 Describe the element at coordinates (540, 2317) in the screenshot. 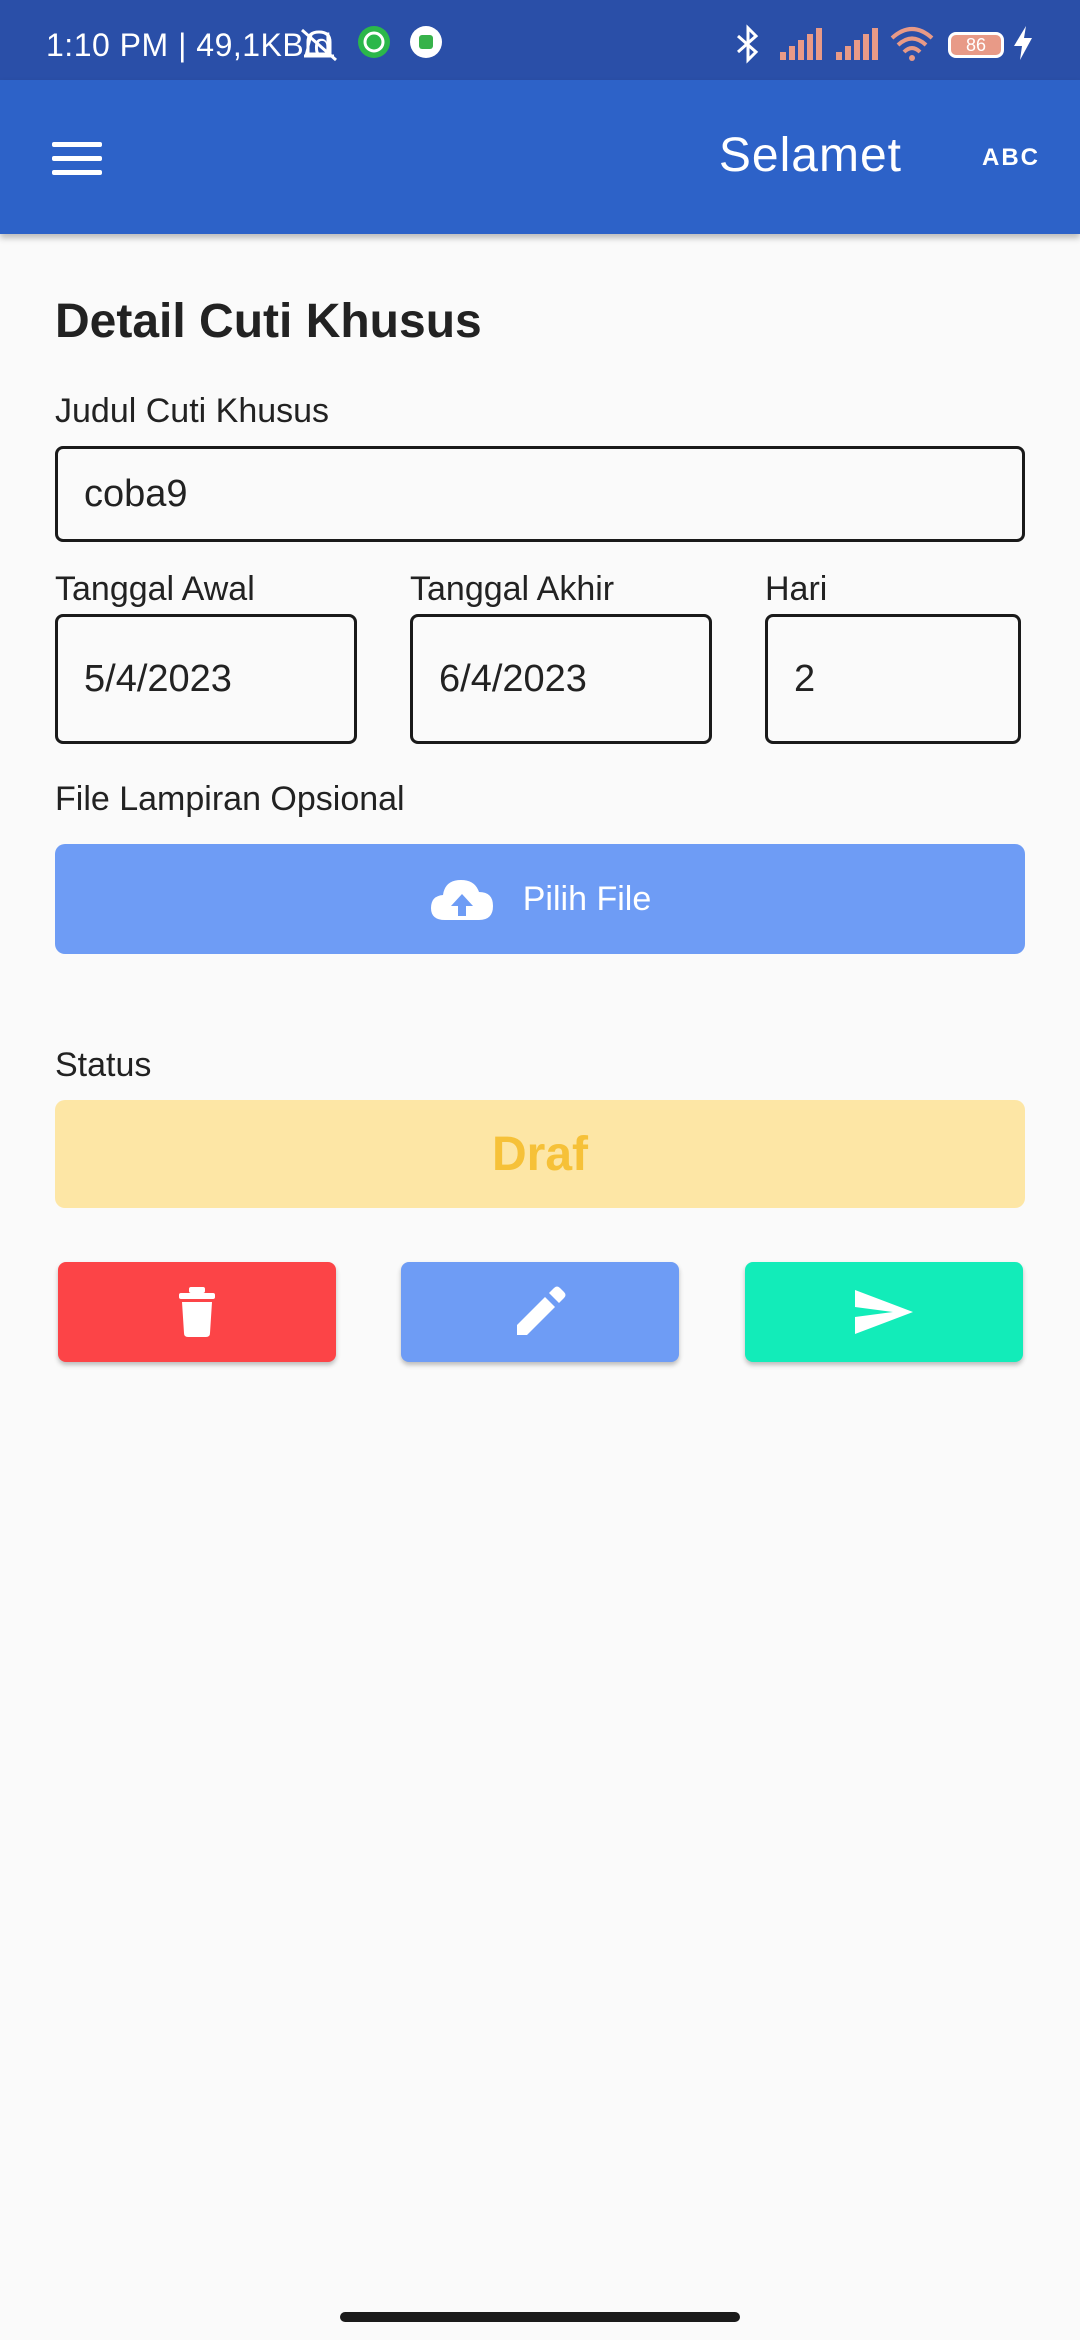

I see `home-indicator` at that location.